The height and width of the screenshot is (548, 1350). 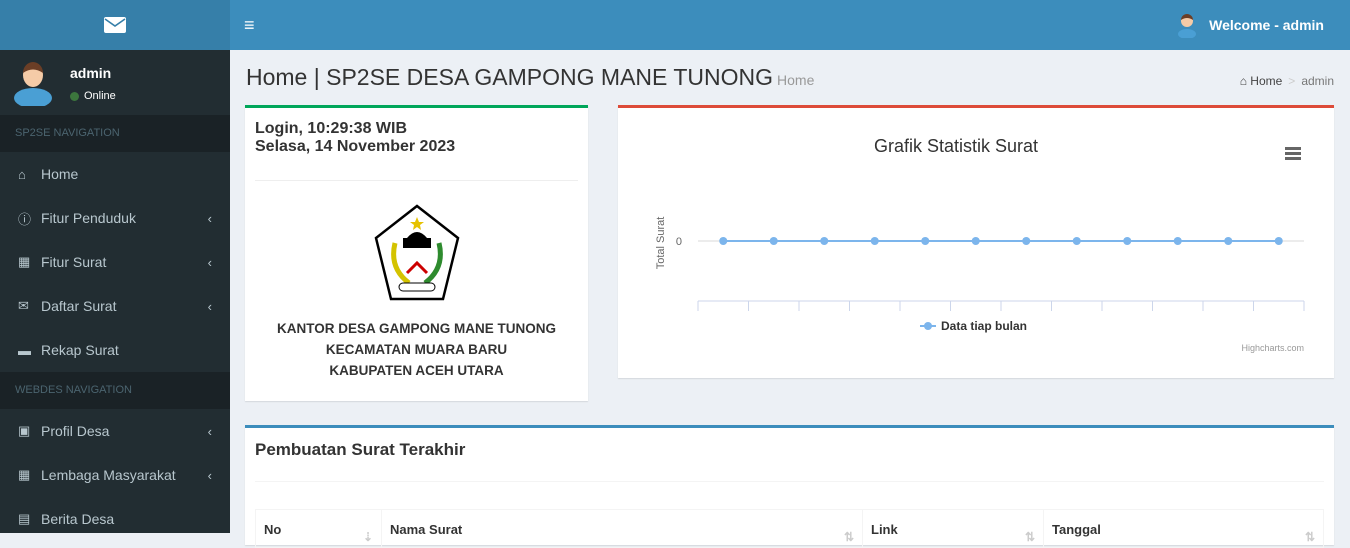 I want to click on sidebar-item-fitur-penduduk: ⓘ Fitur Penduduk ‹, so click(x=115, y=218).